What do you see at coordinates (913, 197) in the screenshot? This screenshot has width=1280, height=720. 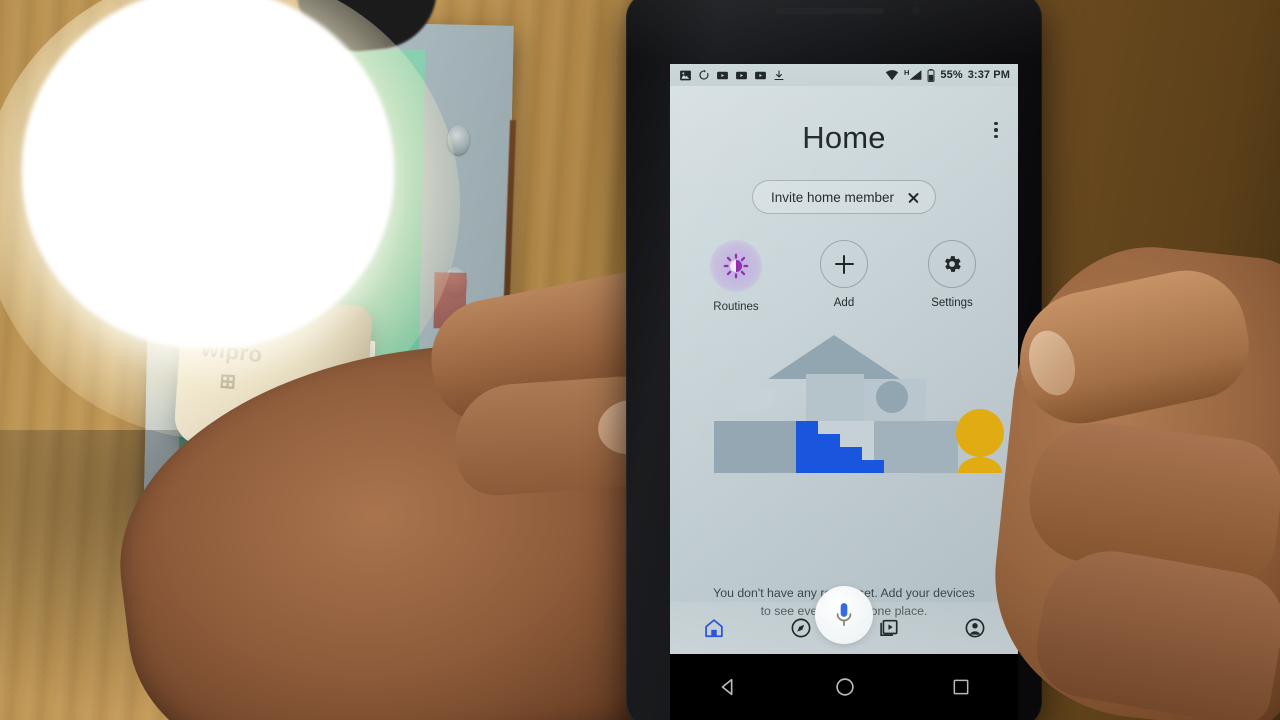 I see `close-icon` at bounding box center [913, 197].